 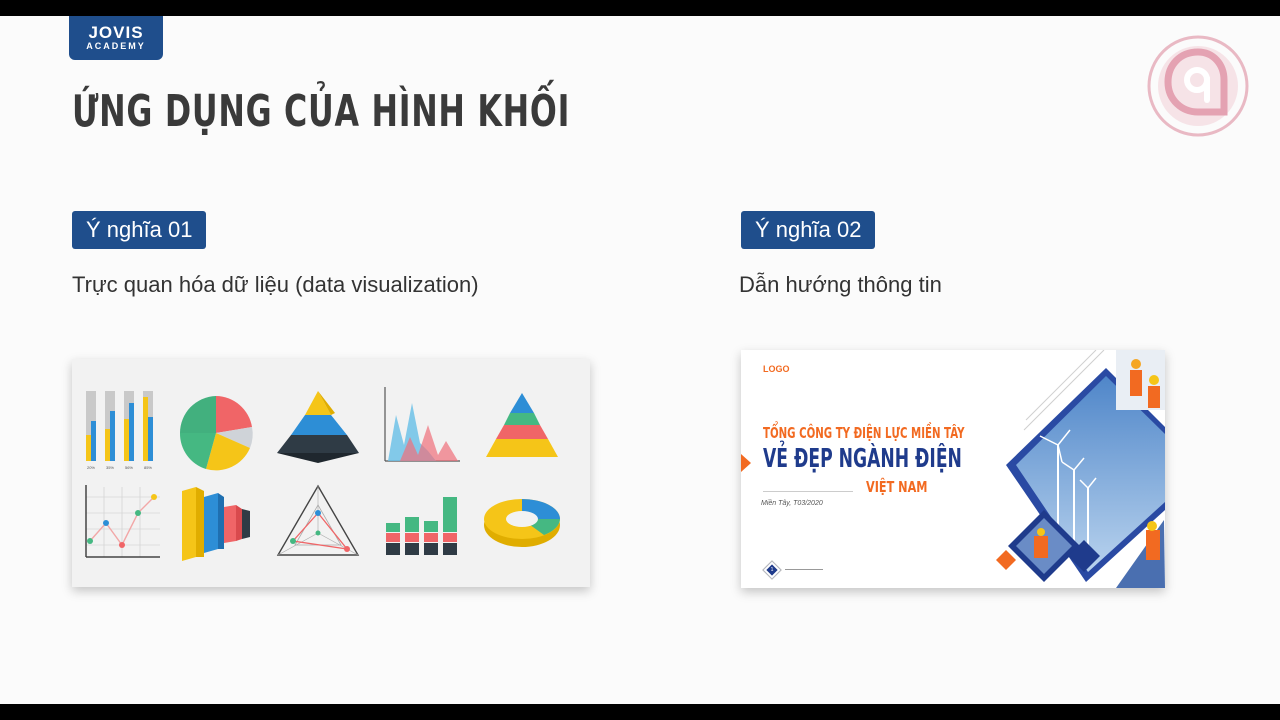 I want to click on stacked-bar-icon, so click(x=421, y=526).